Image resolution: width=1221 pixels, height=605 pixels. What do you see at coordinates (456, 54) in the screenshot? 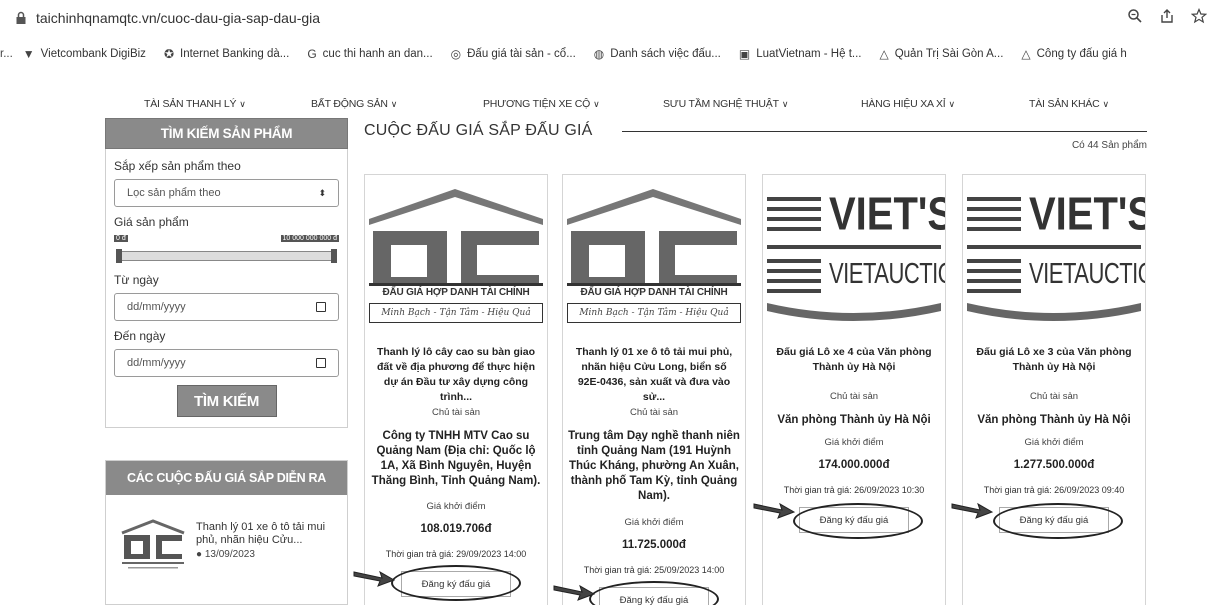
I see `site-icon: ◎` at bounding box center [456, 54].